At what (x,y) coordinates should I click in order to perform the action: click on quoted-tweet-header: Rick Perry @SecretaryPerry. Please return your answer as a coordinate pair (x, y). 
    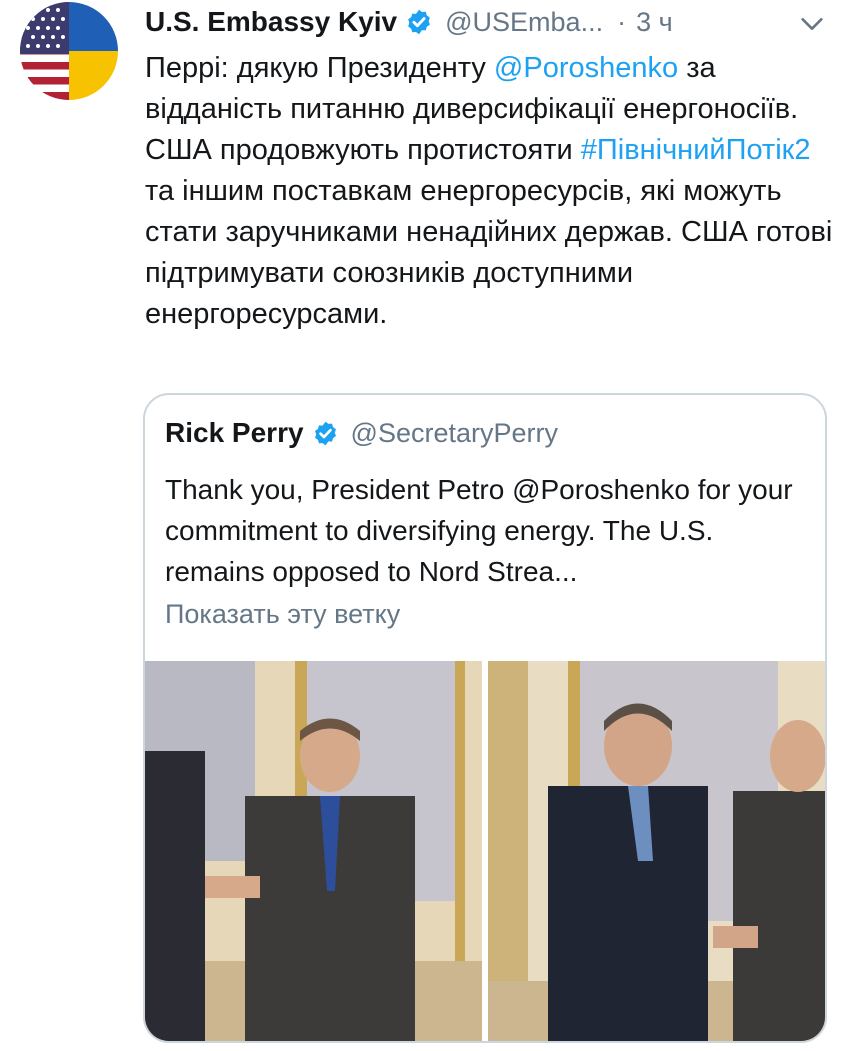
    Looking at the image, I should click on (361, 433).